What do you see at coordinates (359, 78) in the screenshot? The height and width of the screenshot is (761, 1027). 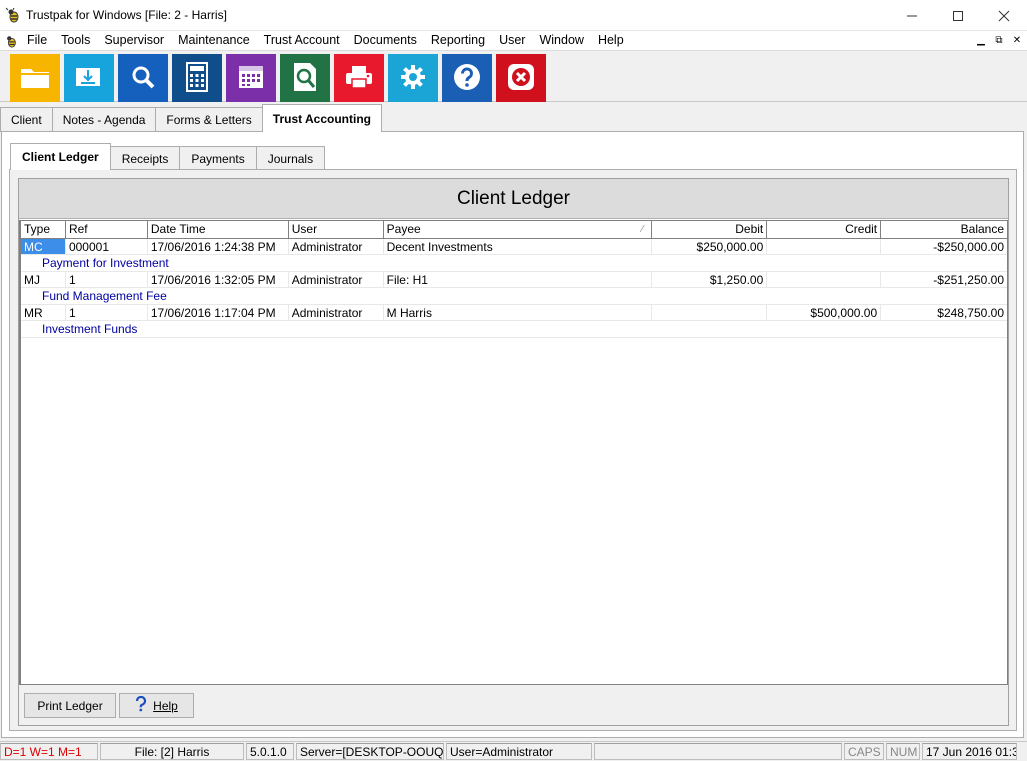 I see `print-button` at bounding box center [359, 78].